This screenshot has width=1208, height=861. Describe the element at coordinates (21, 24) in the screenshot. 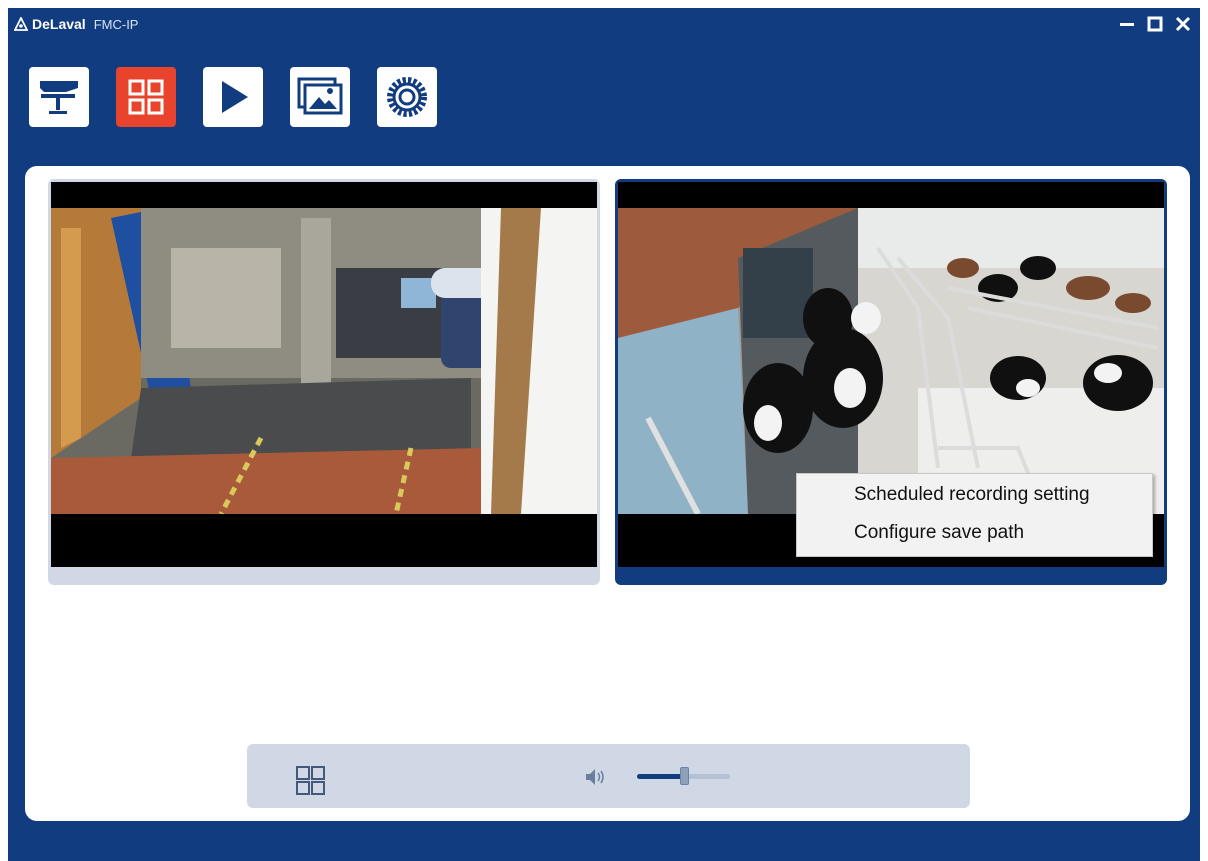

I see `delaval-logo-icon` at that location.